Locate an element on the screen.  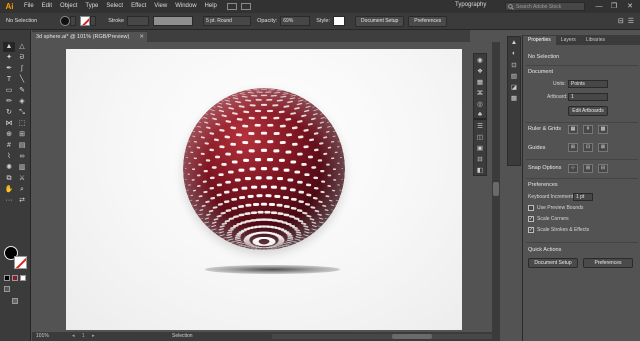
line-tool: ╲ is located at coordinates (22, 80).